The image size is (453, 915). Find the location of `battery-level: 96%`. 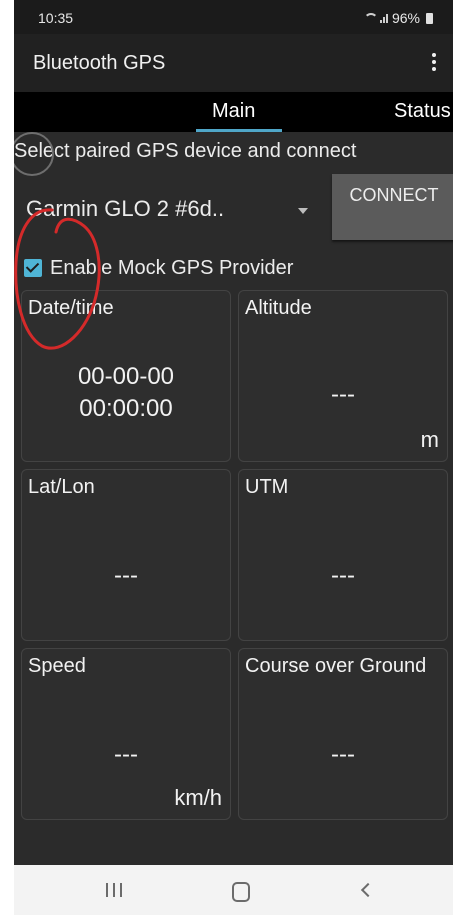

battery-level: 96% is located at coordinates (405, 18).